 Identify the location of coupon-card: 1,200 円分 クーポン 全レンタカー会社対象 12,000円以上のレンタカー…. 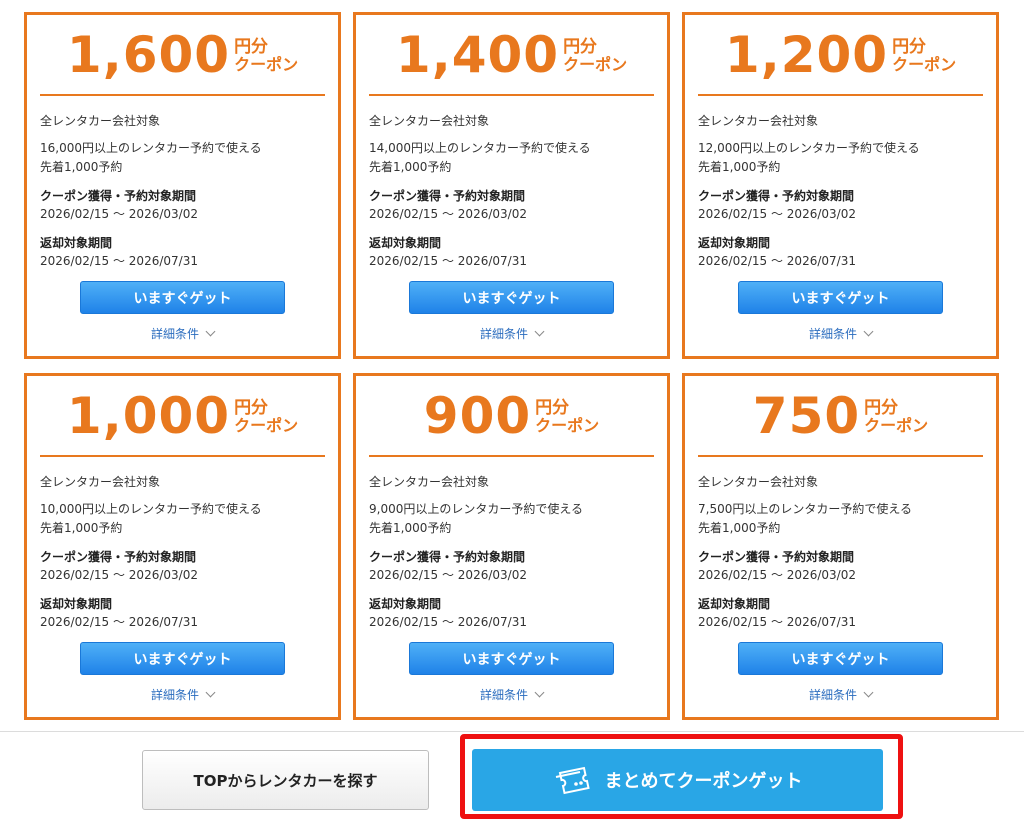
(840, 185).